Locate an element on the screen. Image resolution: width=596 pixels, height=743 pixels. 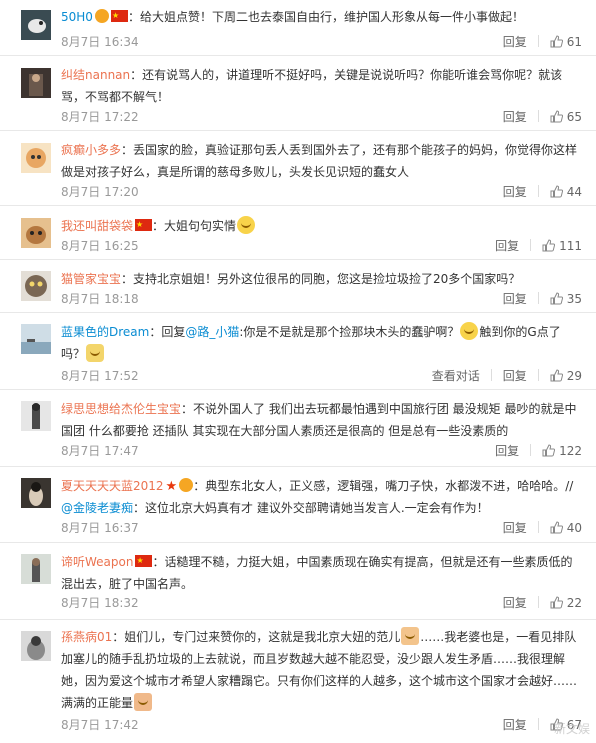
like-button: 61 is located at coordinates (566, 42).